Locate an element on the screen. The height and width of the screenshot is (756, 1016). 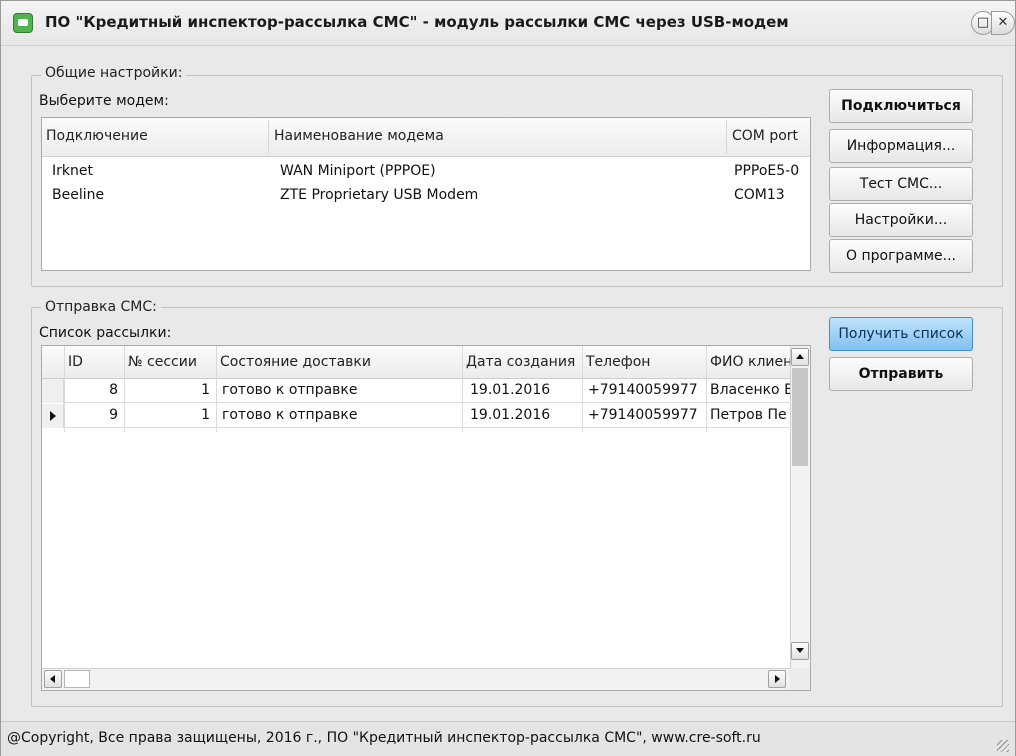
modem-port: PPPoE5-0 is located at coordinates (767, 171).